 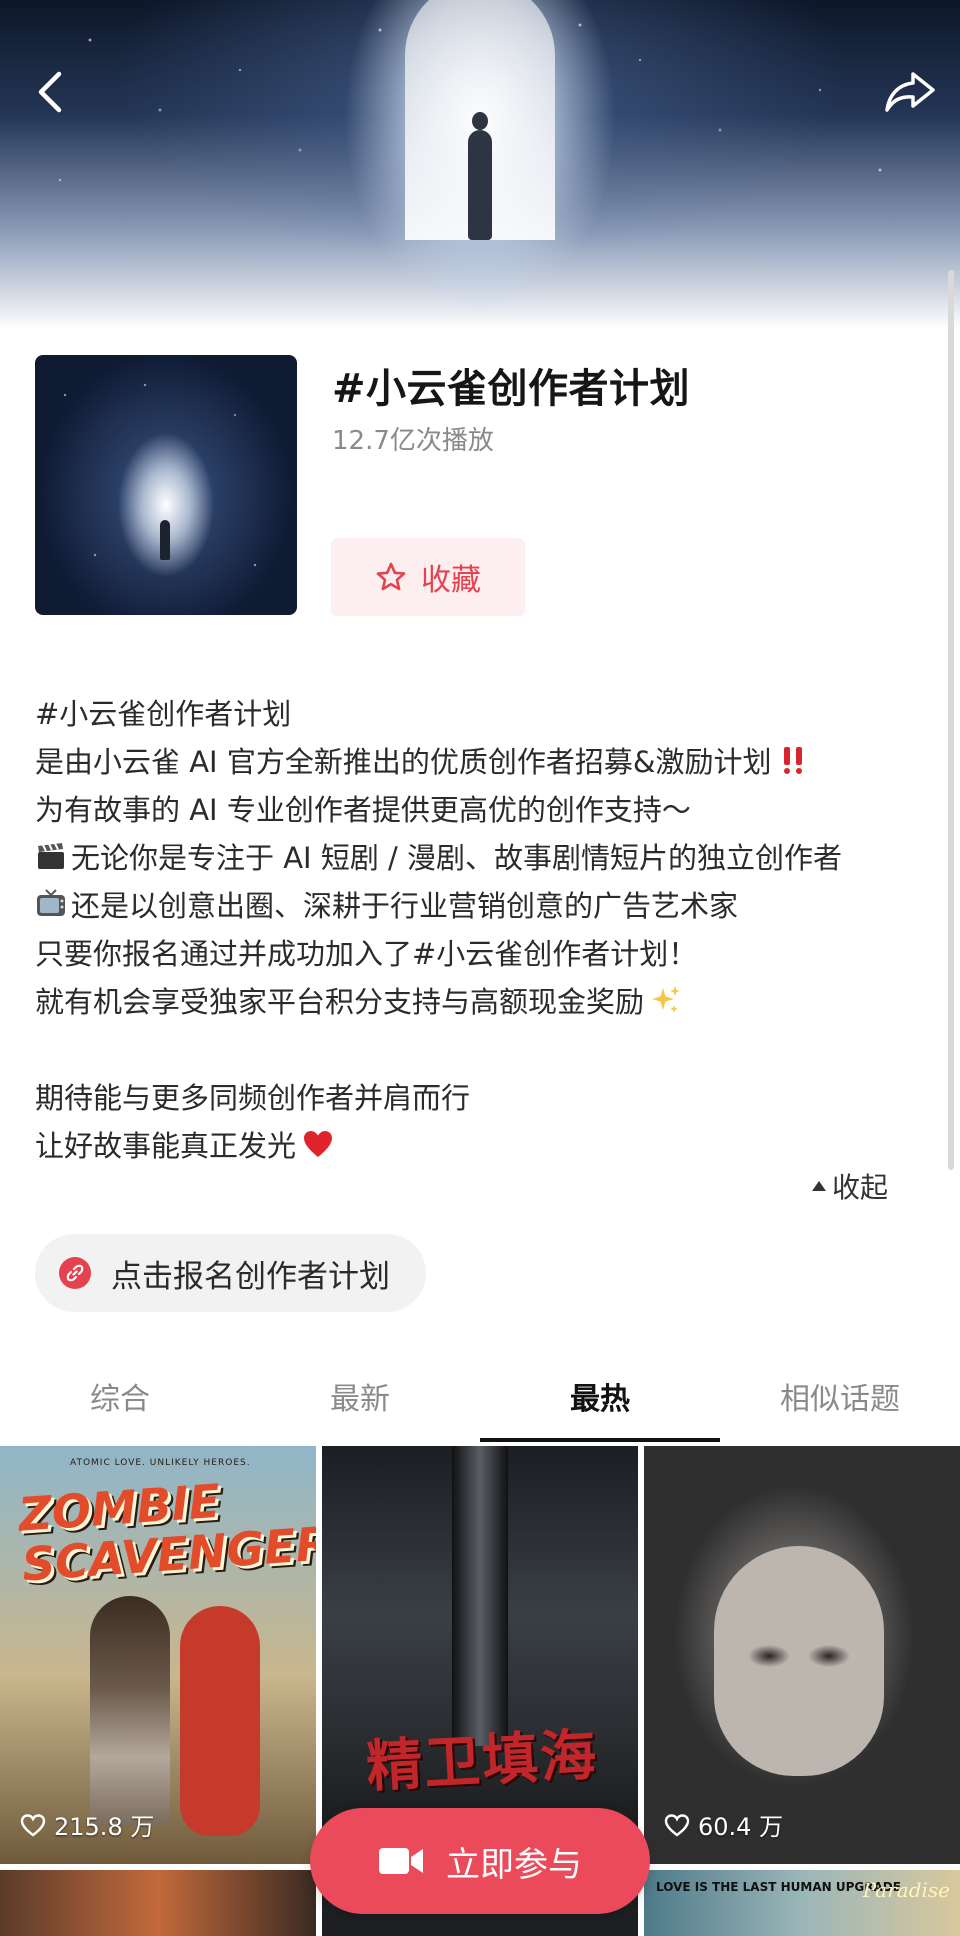 I want to click on description-line: 就有机会享受独家平台积分支持与高额现金奖励, so click(x=475, y=1002).